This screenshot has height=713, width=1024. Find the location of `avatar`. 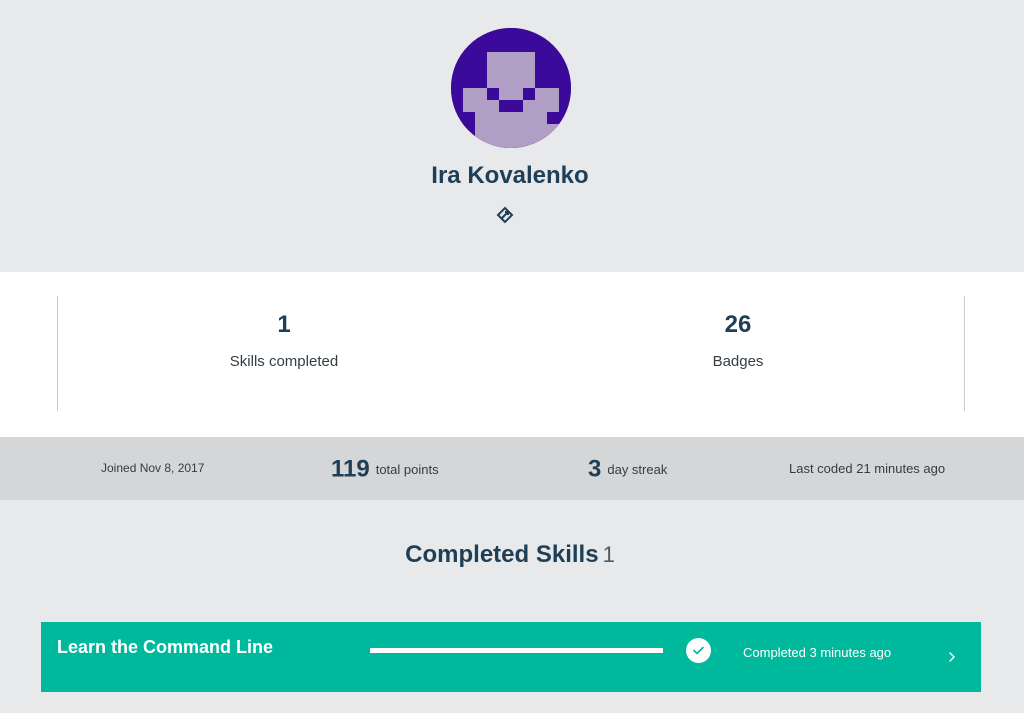

avatar is located at coordinates (511, 88).